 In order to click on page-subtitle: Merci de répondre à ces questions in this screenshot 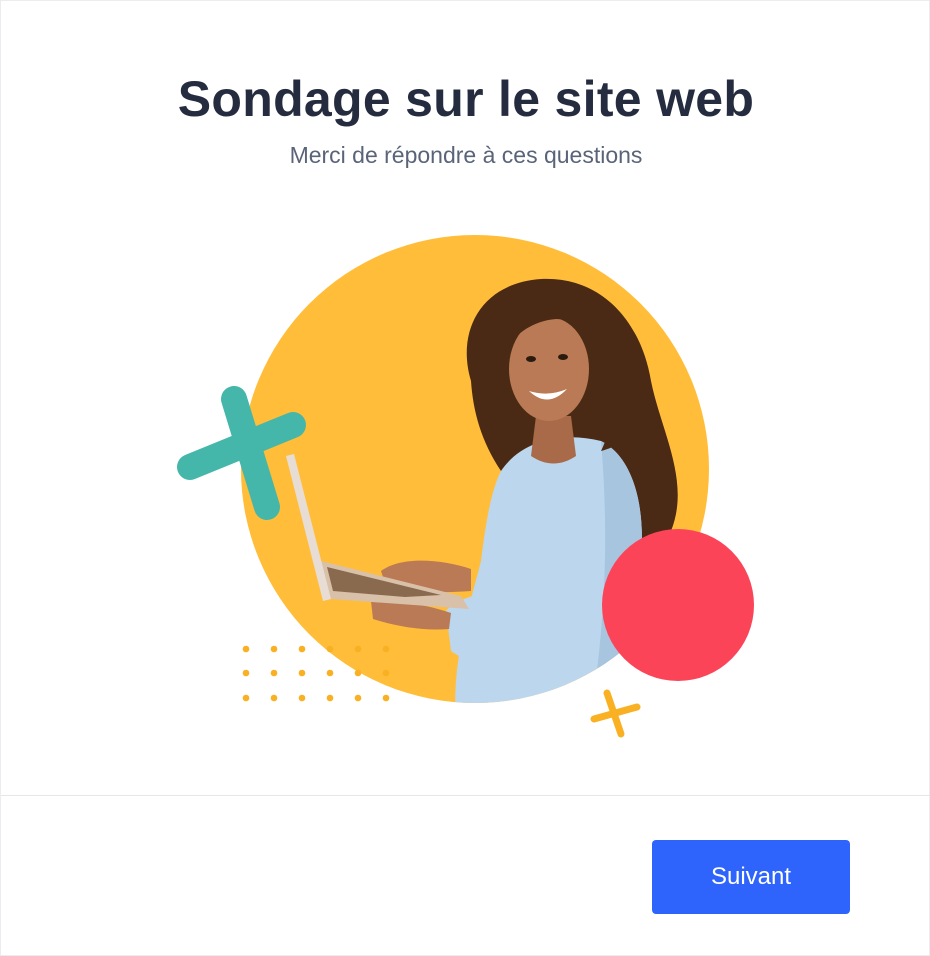, I will do `click(466, 155)`.